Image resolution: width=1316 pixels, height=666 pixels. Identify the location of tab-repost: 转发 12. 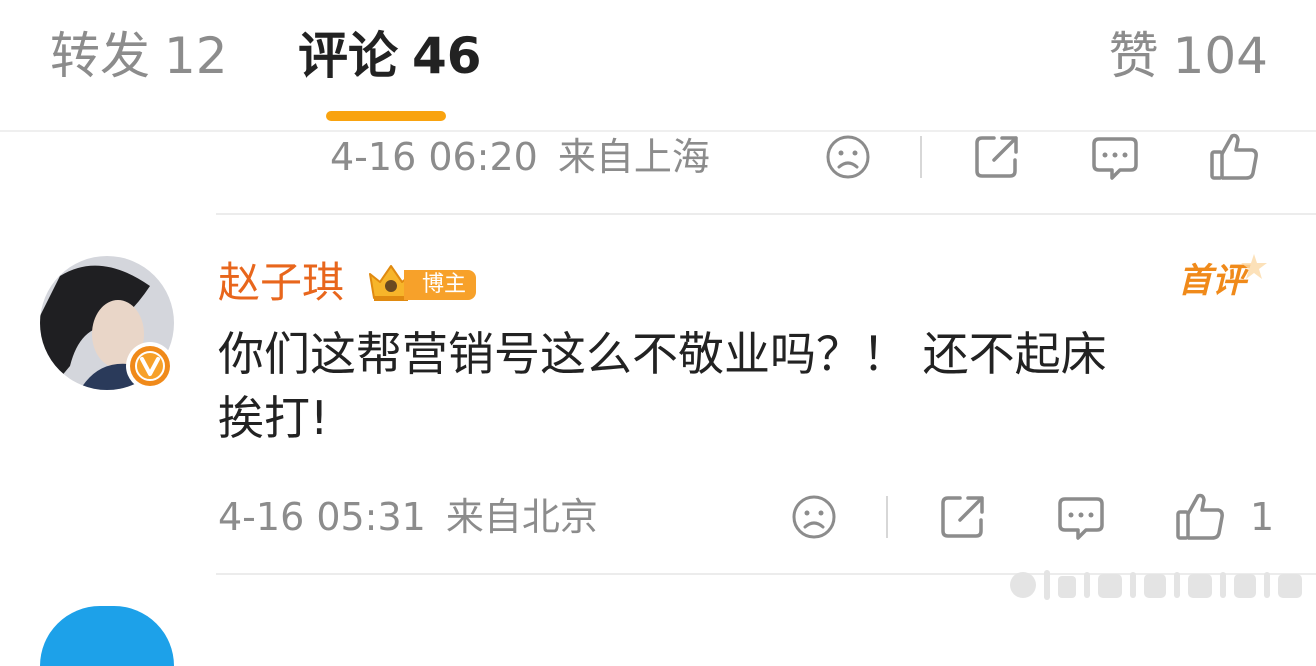
(139, 56).